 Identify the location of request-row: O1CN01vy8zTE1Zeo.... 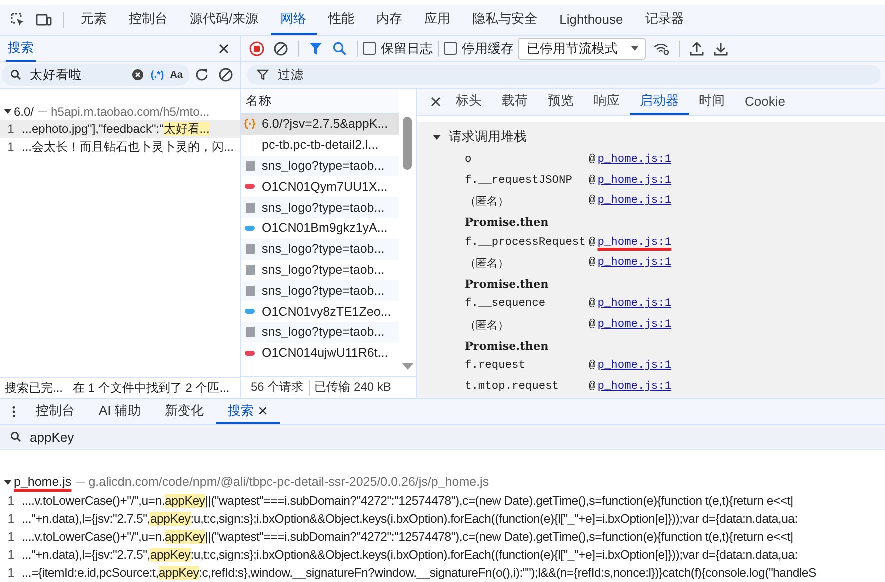
(320, 311).